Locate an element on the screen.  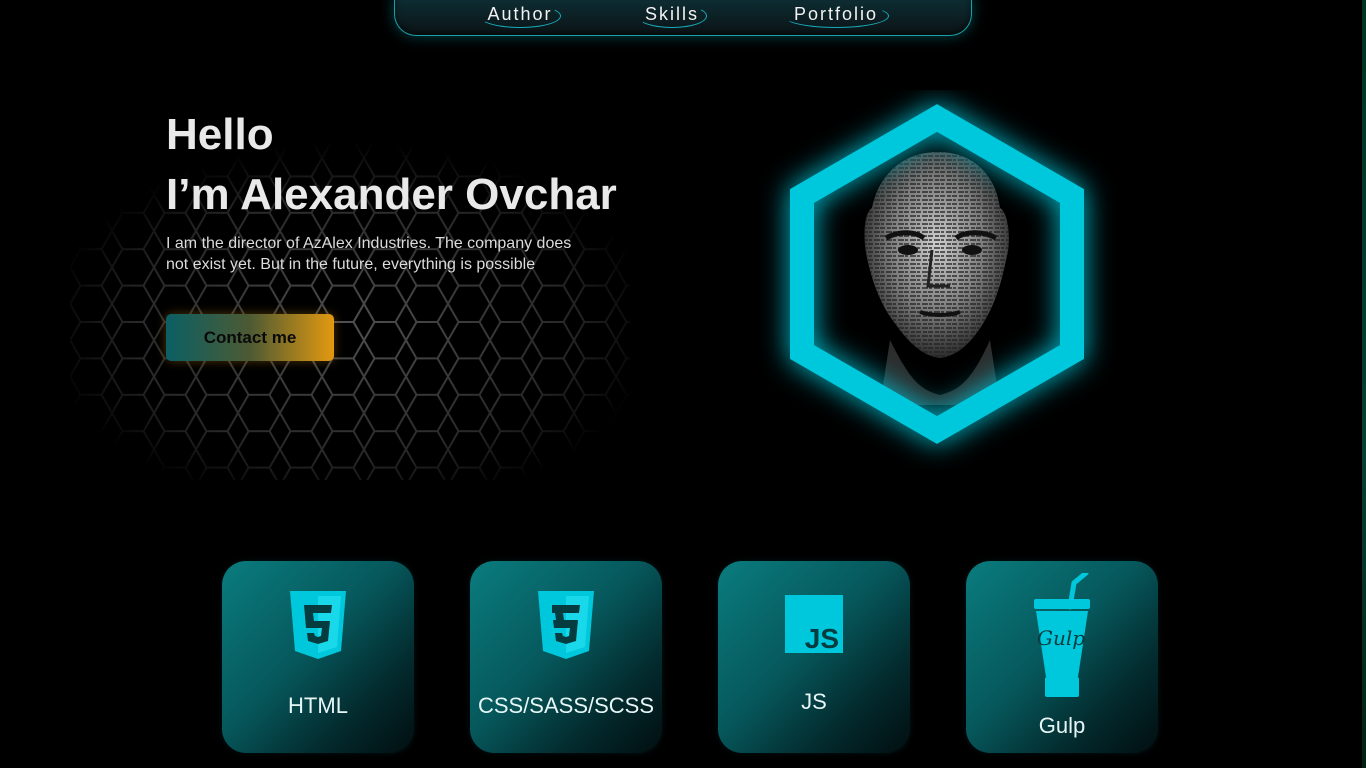
portrait-hexagon is located at coordinates (937, 274).